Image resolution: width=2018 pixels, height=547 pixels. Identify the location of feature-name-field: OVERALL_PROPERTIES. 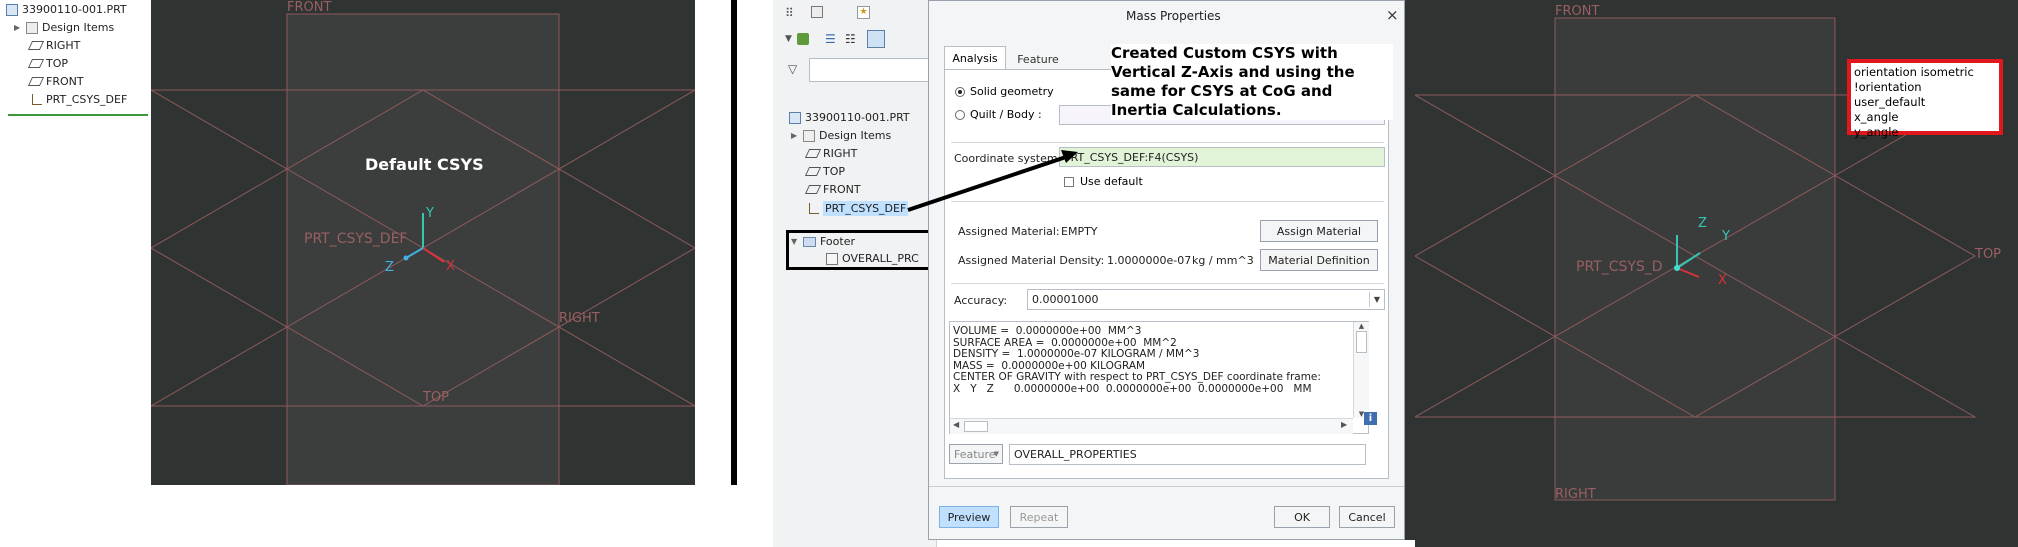
(1187, 454).